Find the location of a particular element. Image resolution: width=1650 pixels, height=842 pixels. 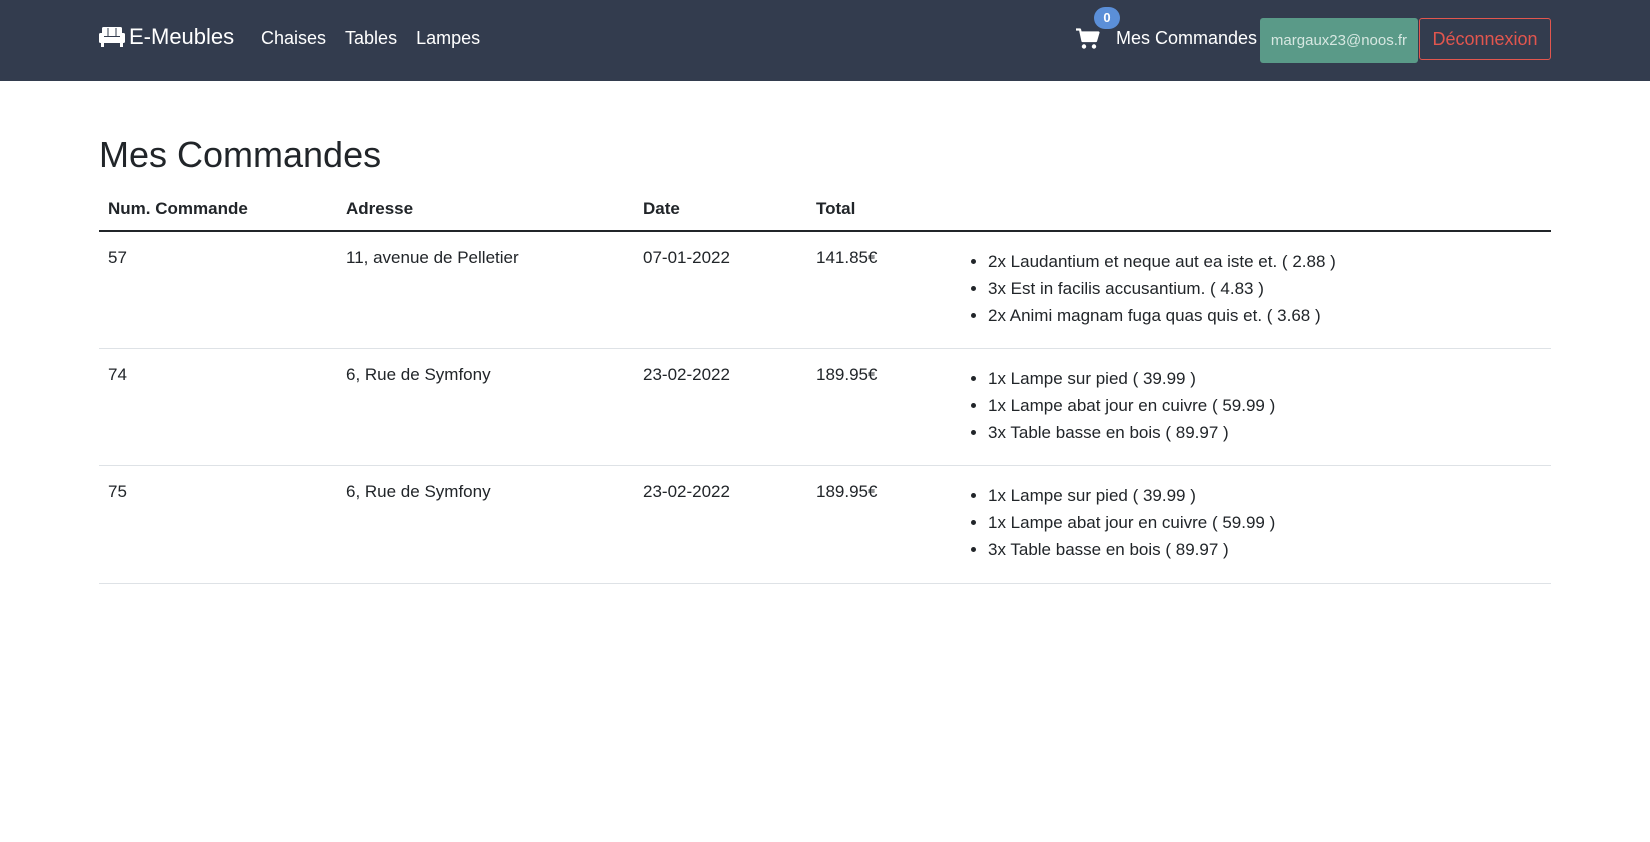

brand-link: E-Meubles is located at coordinates (166, 37).